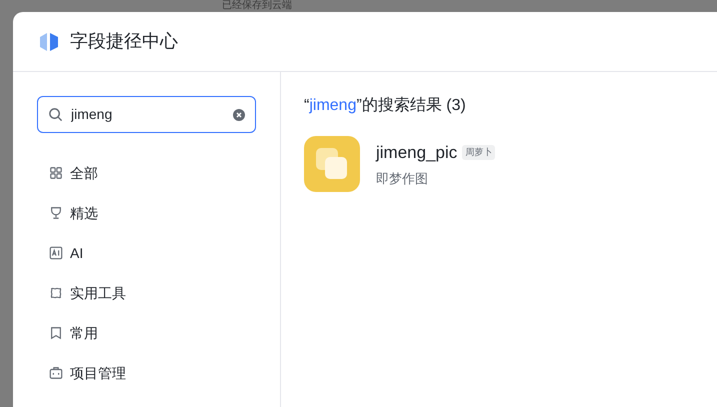  I want to click on author-tag: 周萝卜, so click(479, 152).